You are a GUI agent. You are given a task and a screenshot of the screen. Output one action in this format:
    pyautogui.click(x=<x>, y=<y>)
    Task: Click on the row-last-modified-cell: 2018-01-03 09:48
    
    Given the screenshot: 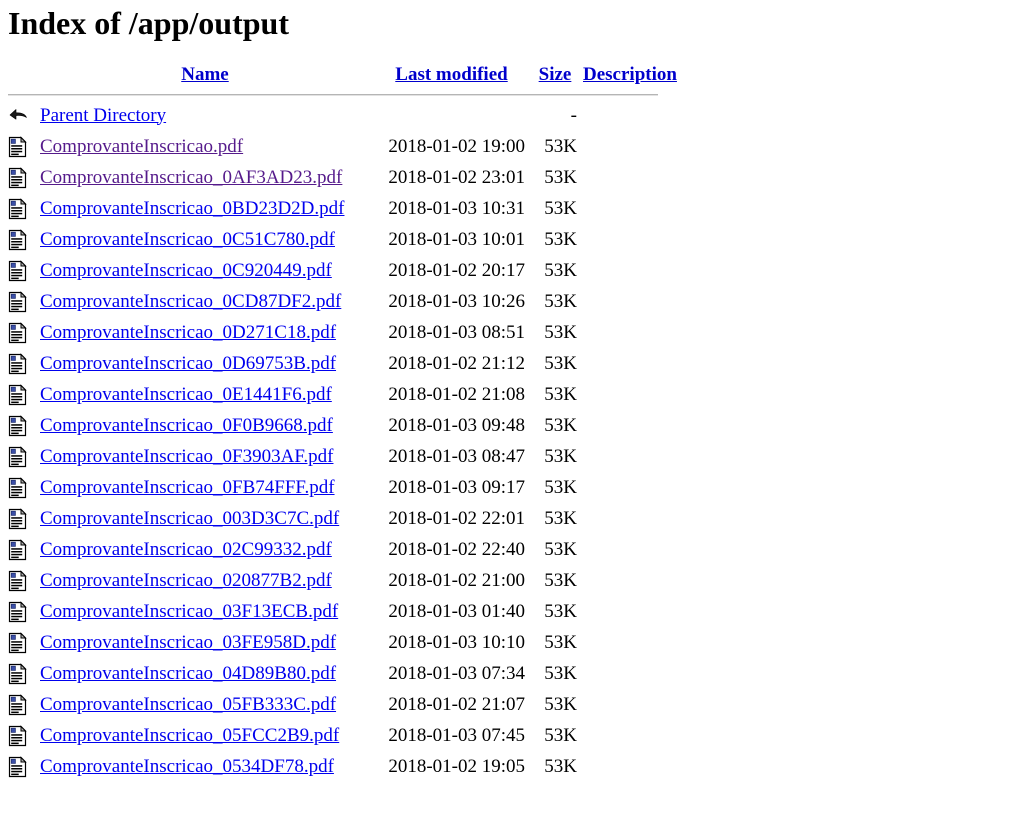 What is the action you would take?
    pyautogui.click(x=456, y=425)
    